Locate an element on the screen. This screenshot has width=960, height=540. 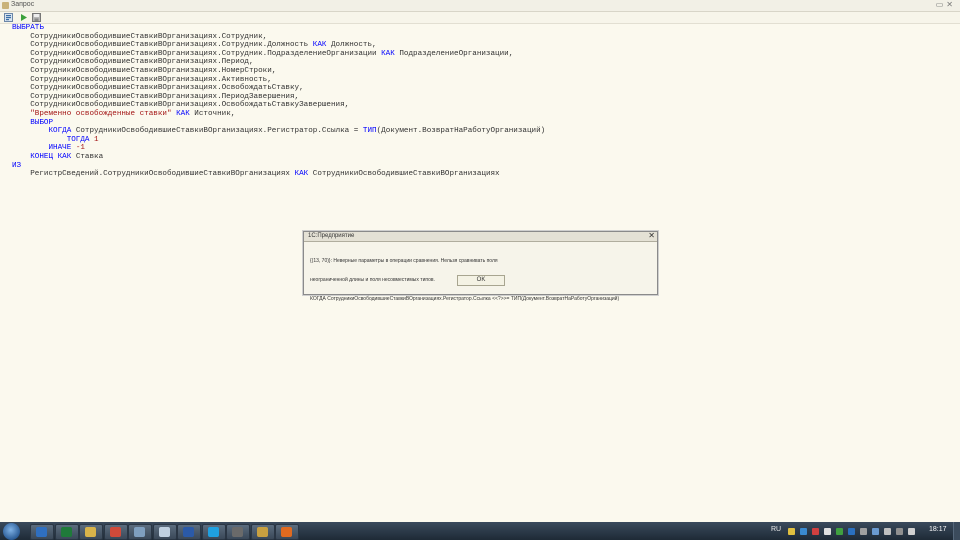
window-controls: ▭✕ is located at coordinates (946, 4).